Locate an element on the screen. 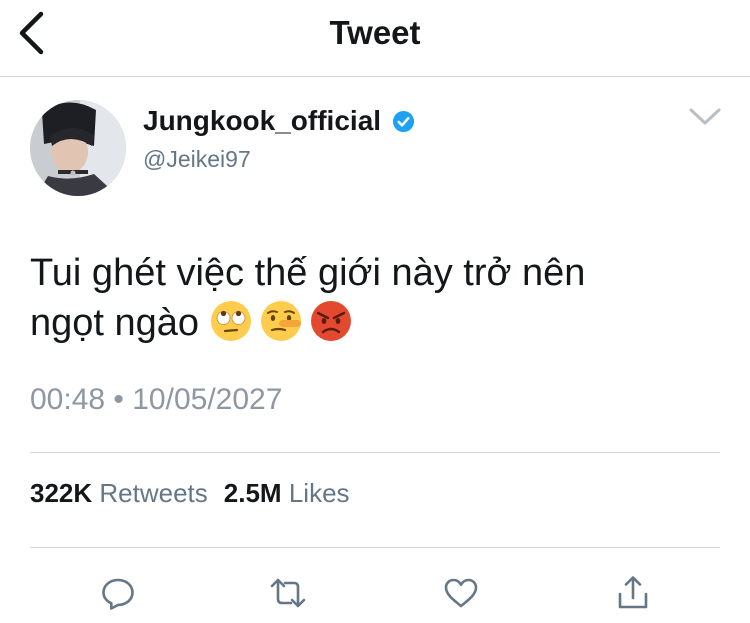 This screenshot has width=750, height=623. reply-icon is located at coordinates (118, 594).